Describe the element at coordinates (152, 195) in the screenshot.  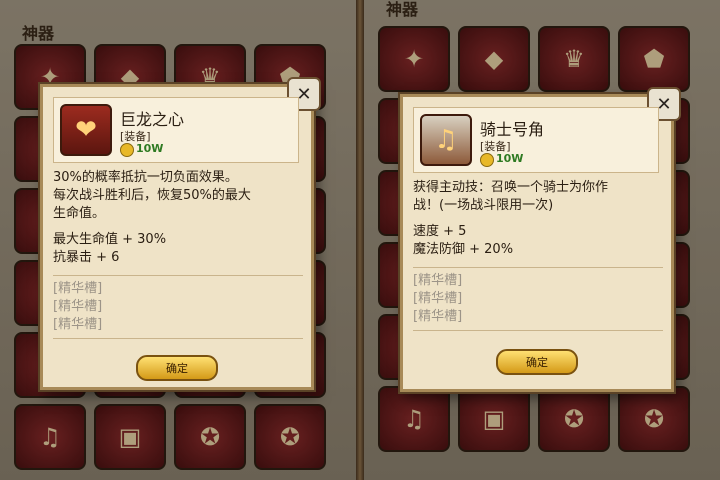
I see `item-description: 30%的概率抵抗一切负面效果。 每次战斗胜利后，恢复50%的最大 生命值。` at that location.